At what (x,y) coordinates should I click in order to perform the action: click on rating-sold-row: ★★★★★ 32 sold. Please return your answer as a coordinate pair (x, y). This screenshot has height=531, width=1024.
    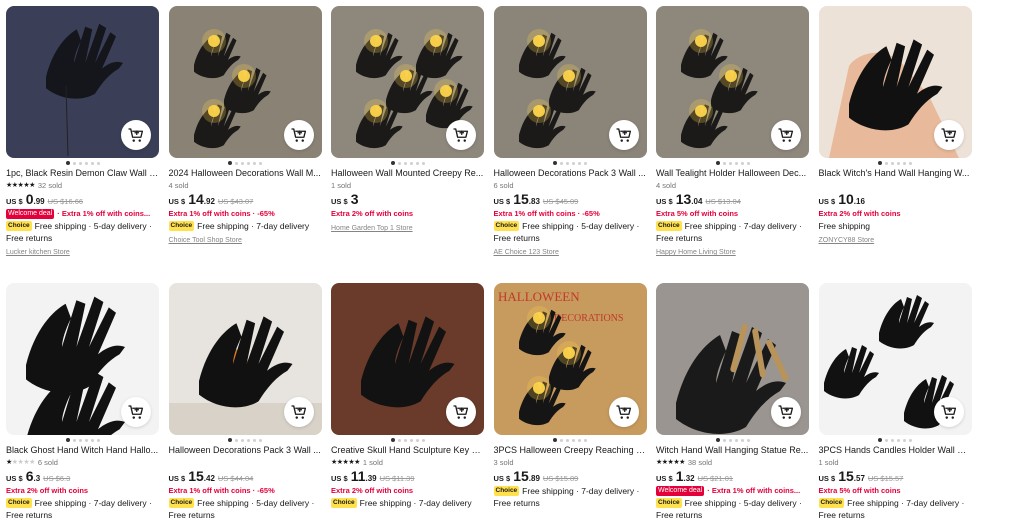
    Looking at the image, I should click on (82, 185).